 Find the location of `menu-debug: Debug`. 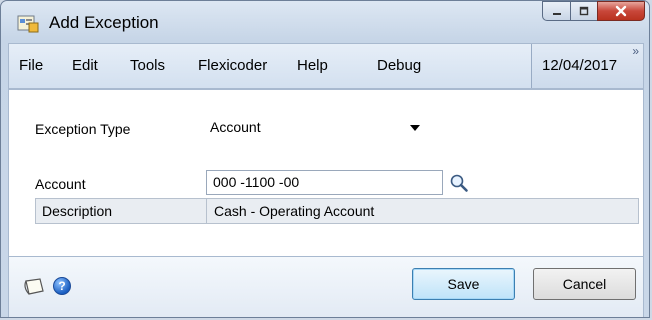

menu-debug: Debug is located at coordinates (399, 65).